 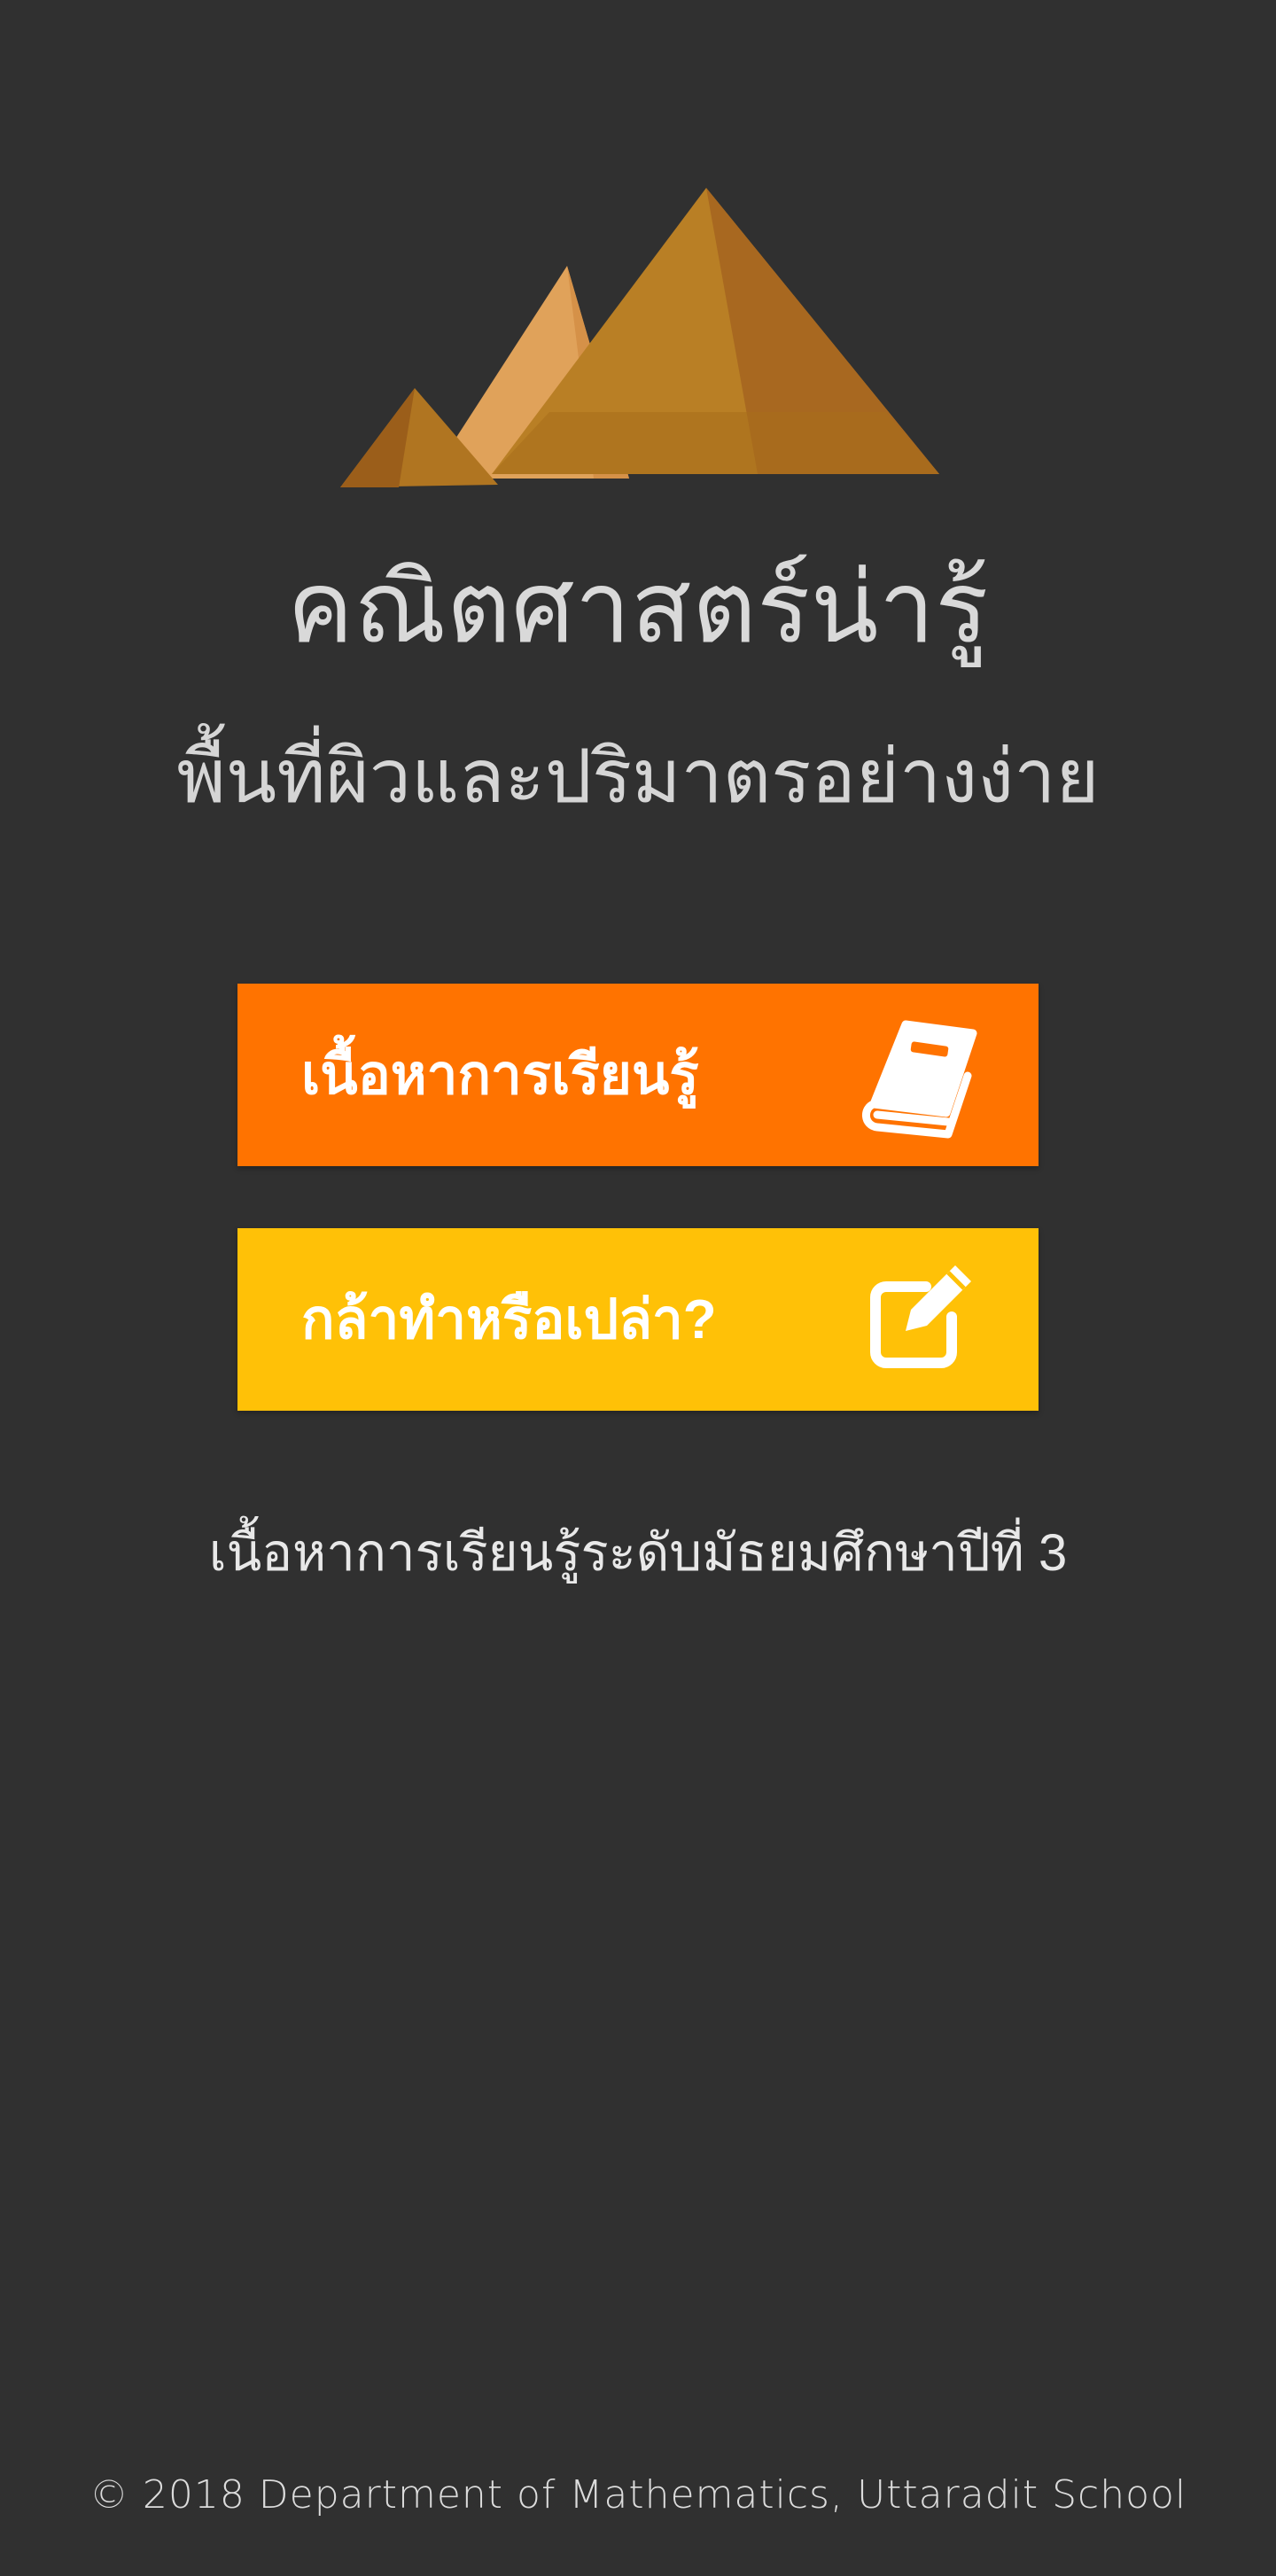 What do you see at coordinates (638, 776) in the screenshot?
I see `app-subtitle: พื้นที่ผิวและปริมาตรอย่างง่าย` at bounding box center [638, 776].